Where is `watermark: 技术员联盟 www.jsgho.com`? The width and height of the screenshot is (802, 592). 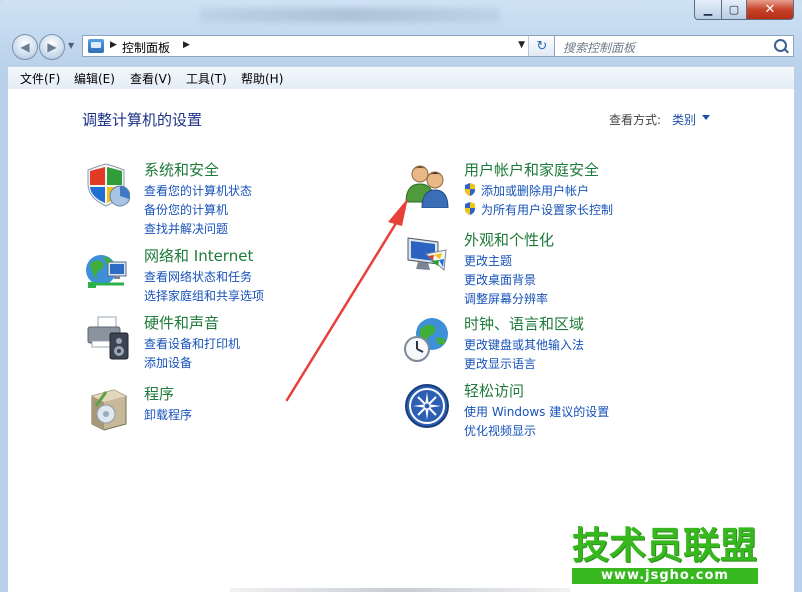
watermark: 技术员联盟 www.jsgho.com is located at coordinates (667, 555).